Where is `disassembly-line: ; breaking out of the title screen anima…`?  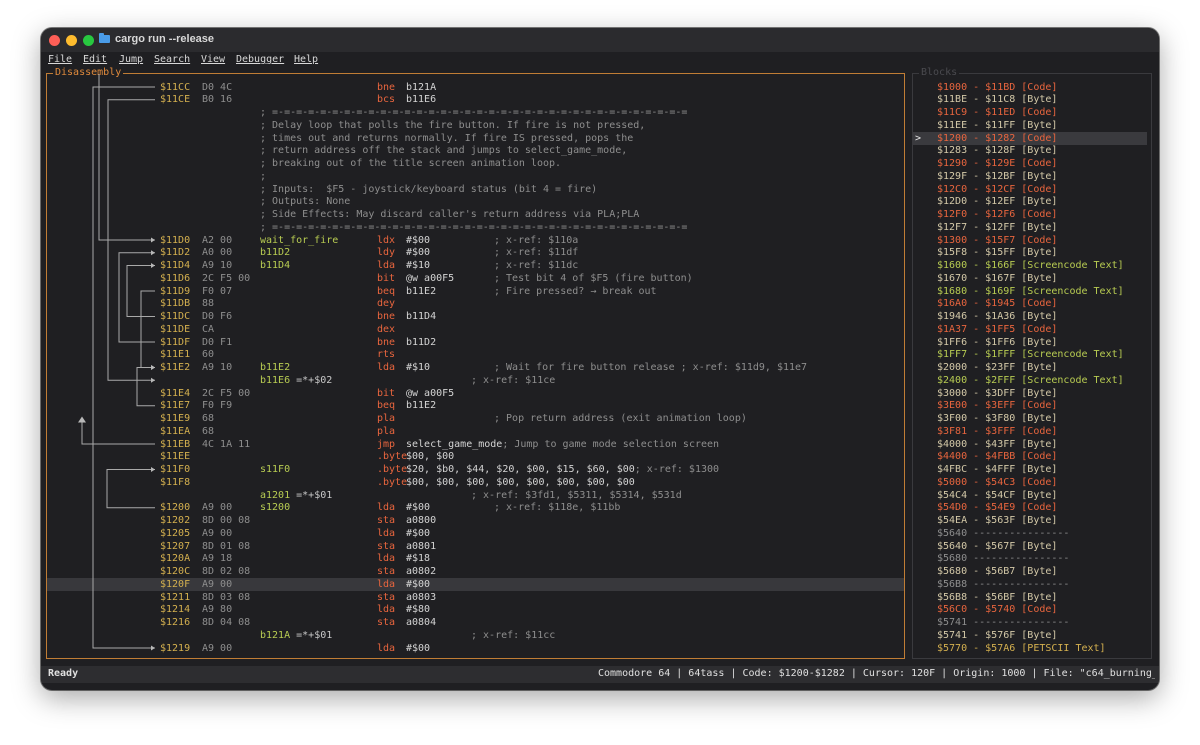
disassembly-line: ; breaking out of the title screen anima… is located at coordinates (475, 163).